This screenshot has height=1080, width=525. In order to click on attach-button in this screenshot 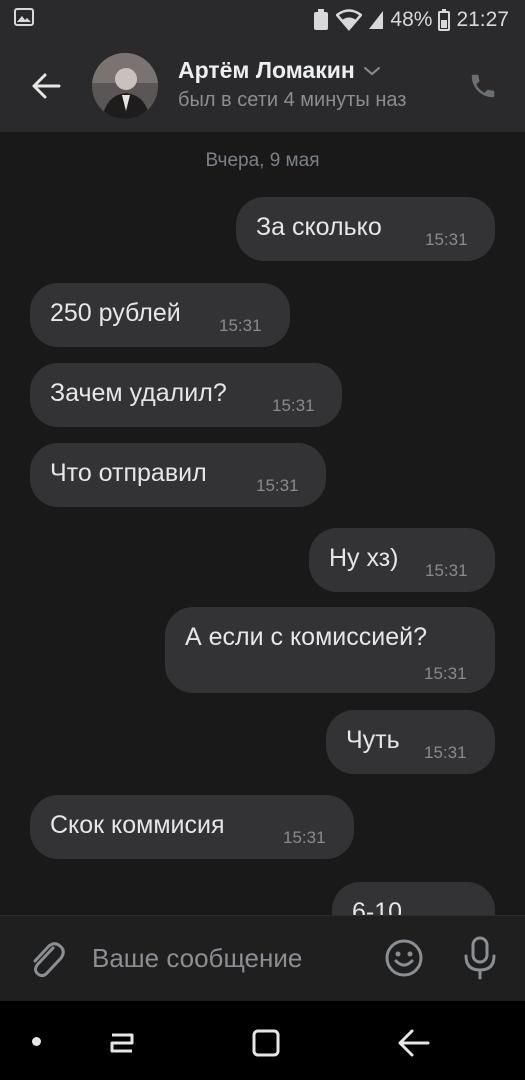, I will do `click(46, 958)`.